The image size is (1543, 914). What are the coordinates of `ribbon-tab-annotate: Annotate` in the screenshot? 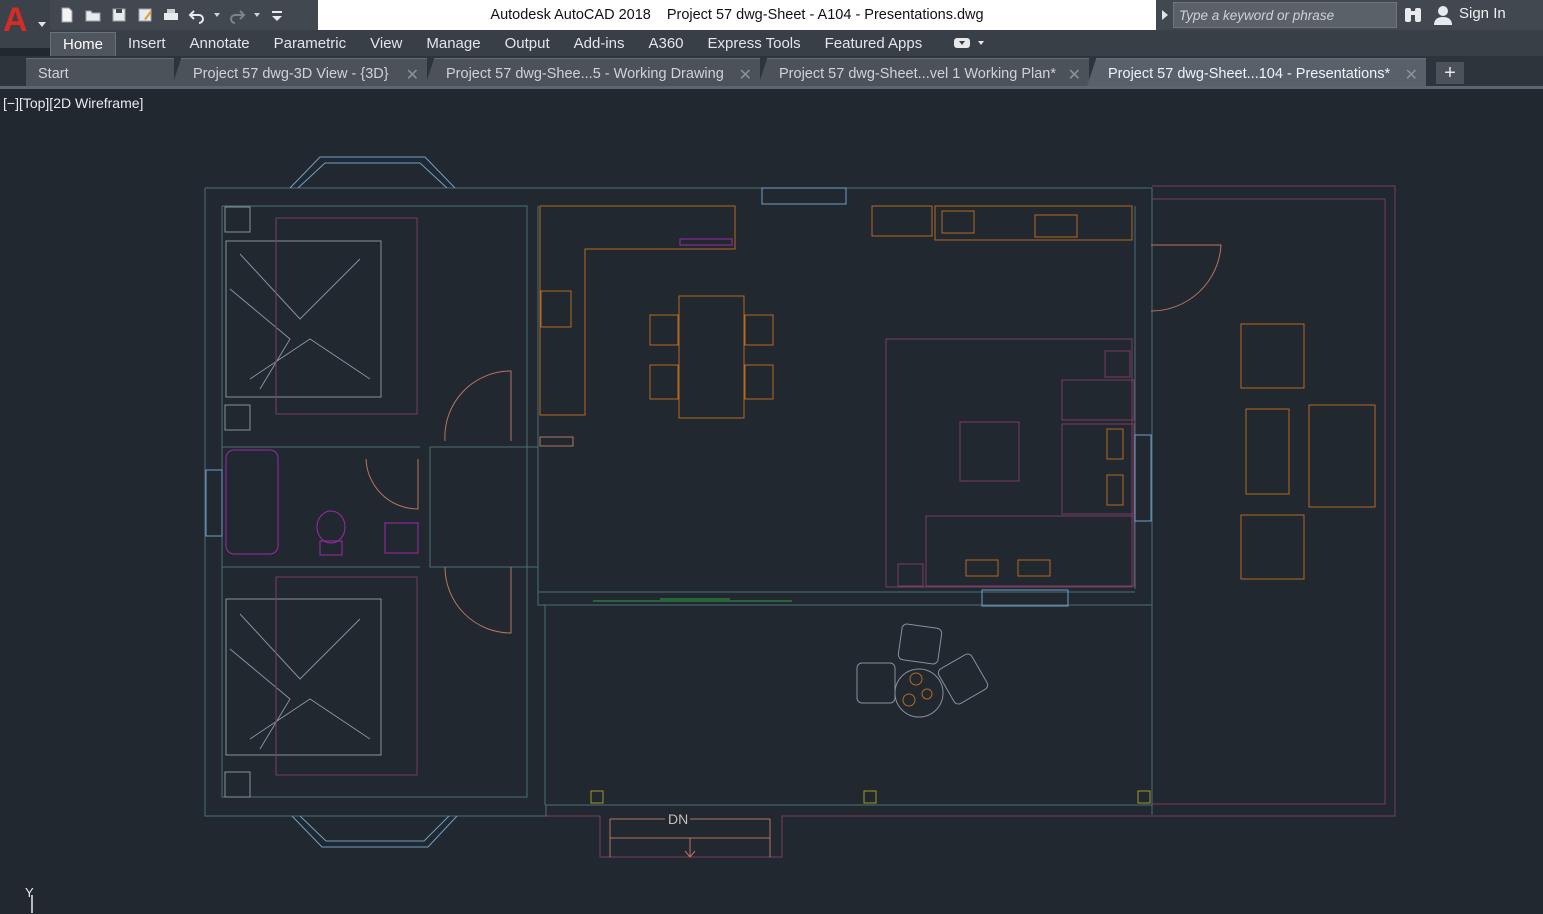 It's located at (220, 43).